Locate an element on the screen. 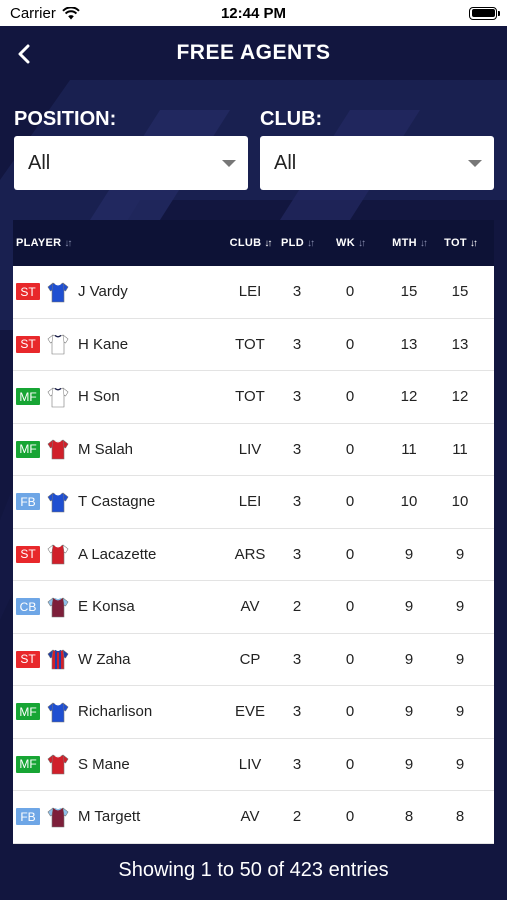  chevron-left-icon is located at coordinates (24, 54).